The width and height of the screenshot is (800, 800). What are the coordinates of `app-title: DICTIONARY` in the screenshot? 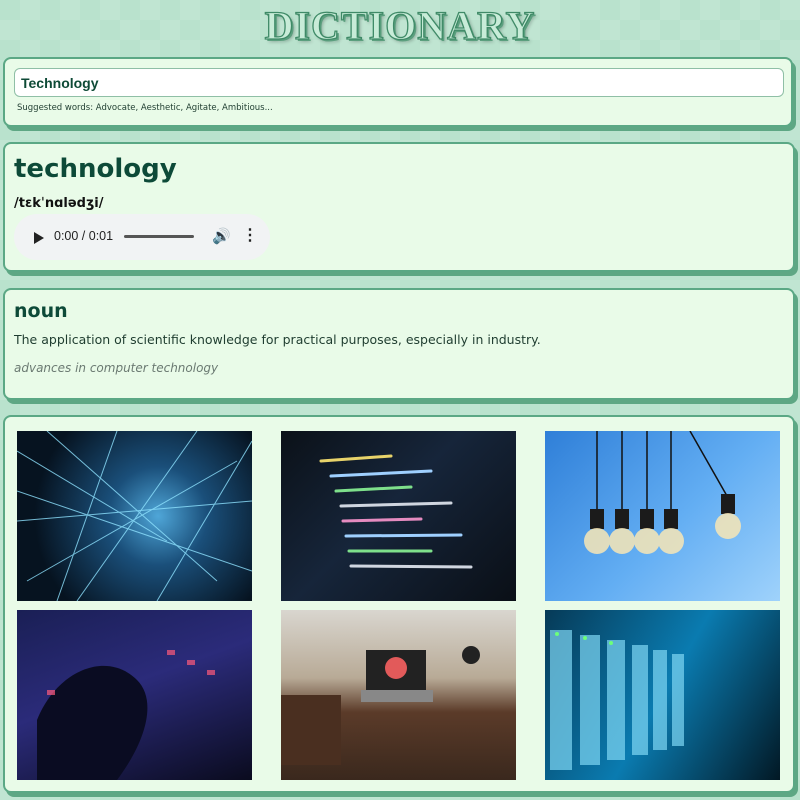 It's located at (400, 25).